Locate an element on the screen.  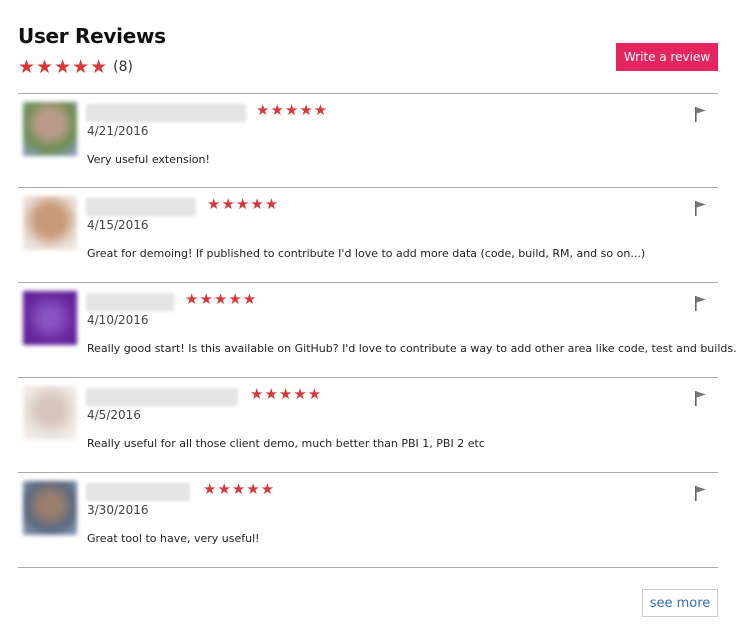
review-date: 4/15/2016 is located at coordinates (118, 225).